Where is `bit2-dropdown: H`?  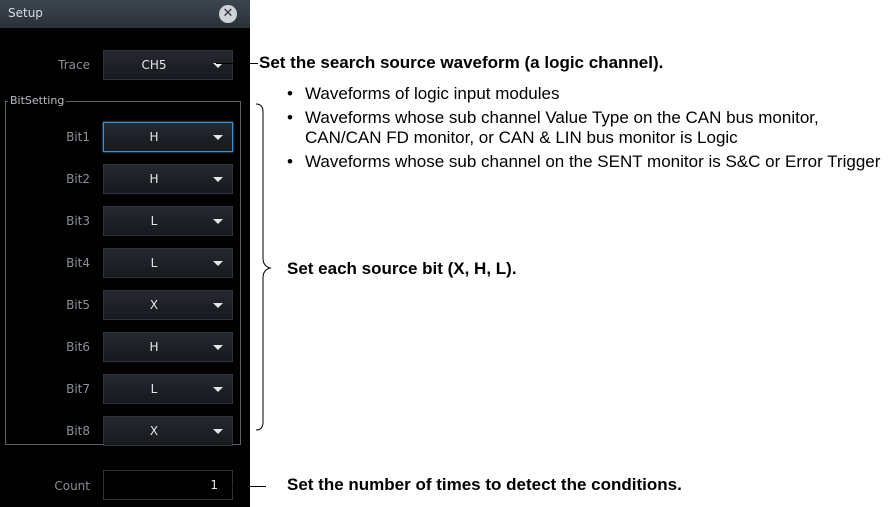 bit2-dropdown: H is located at coordinates (168, 179).